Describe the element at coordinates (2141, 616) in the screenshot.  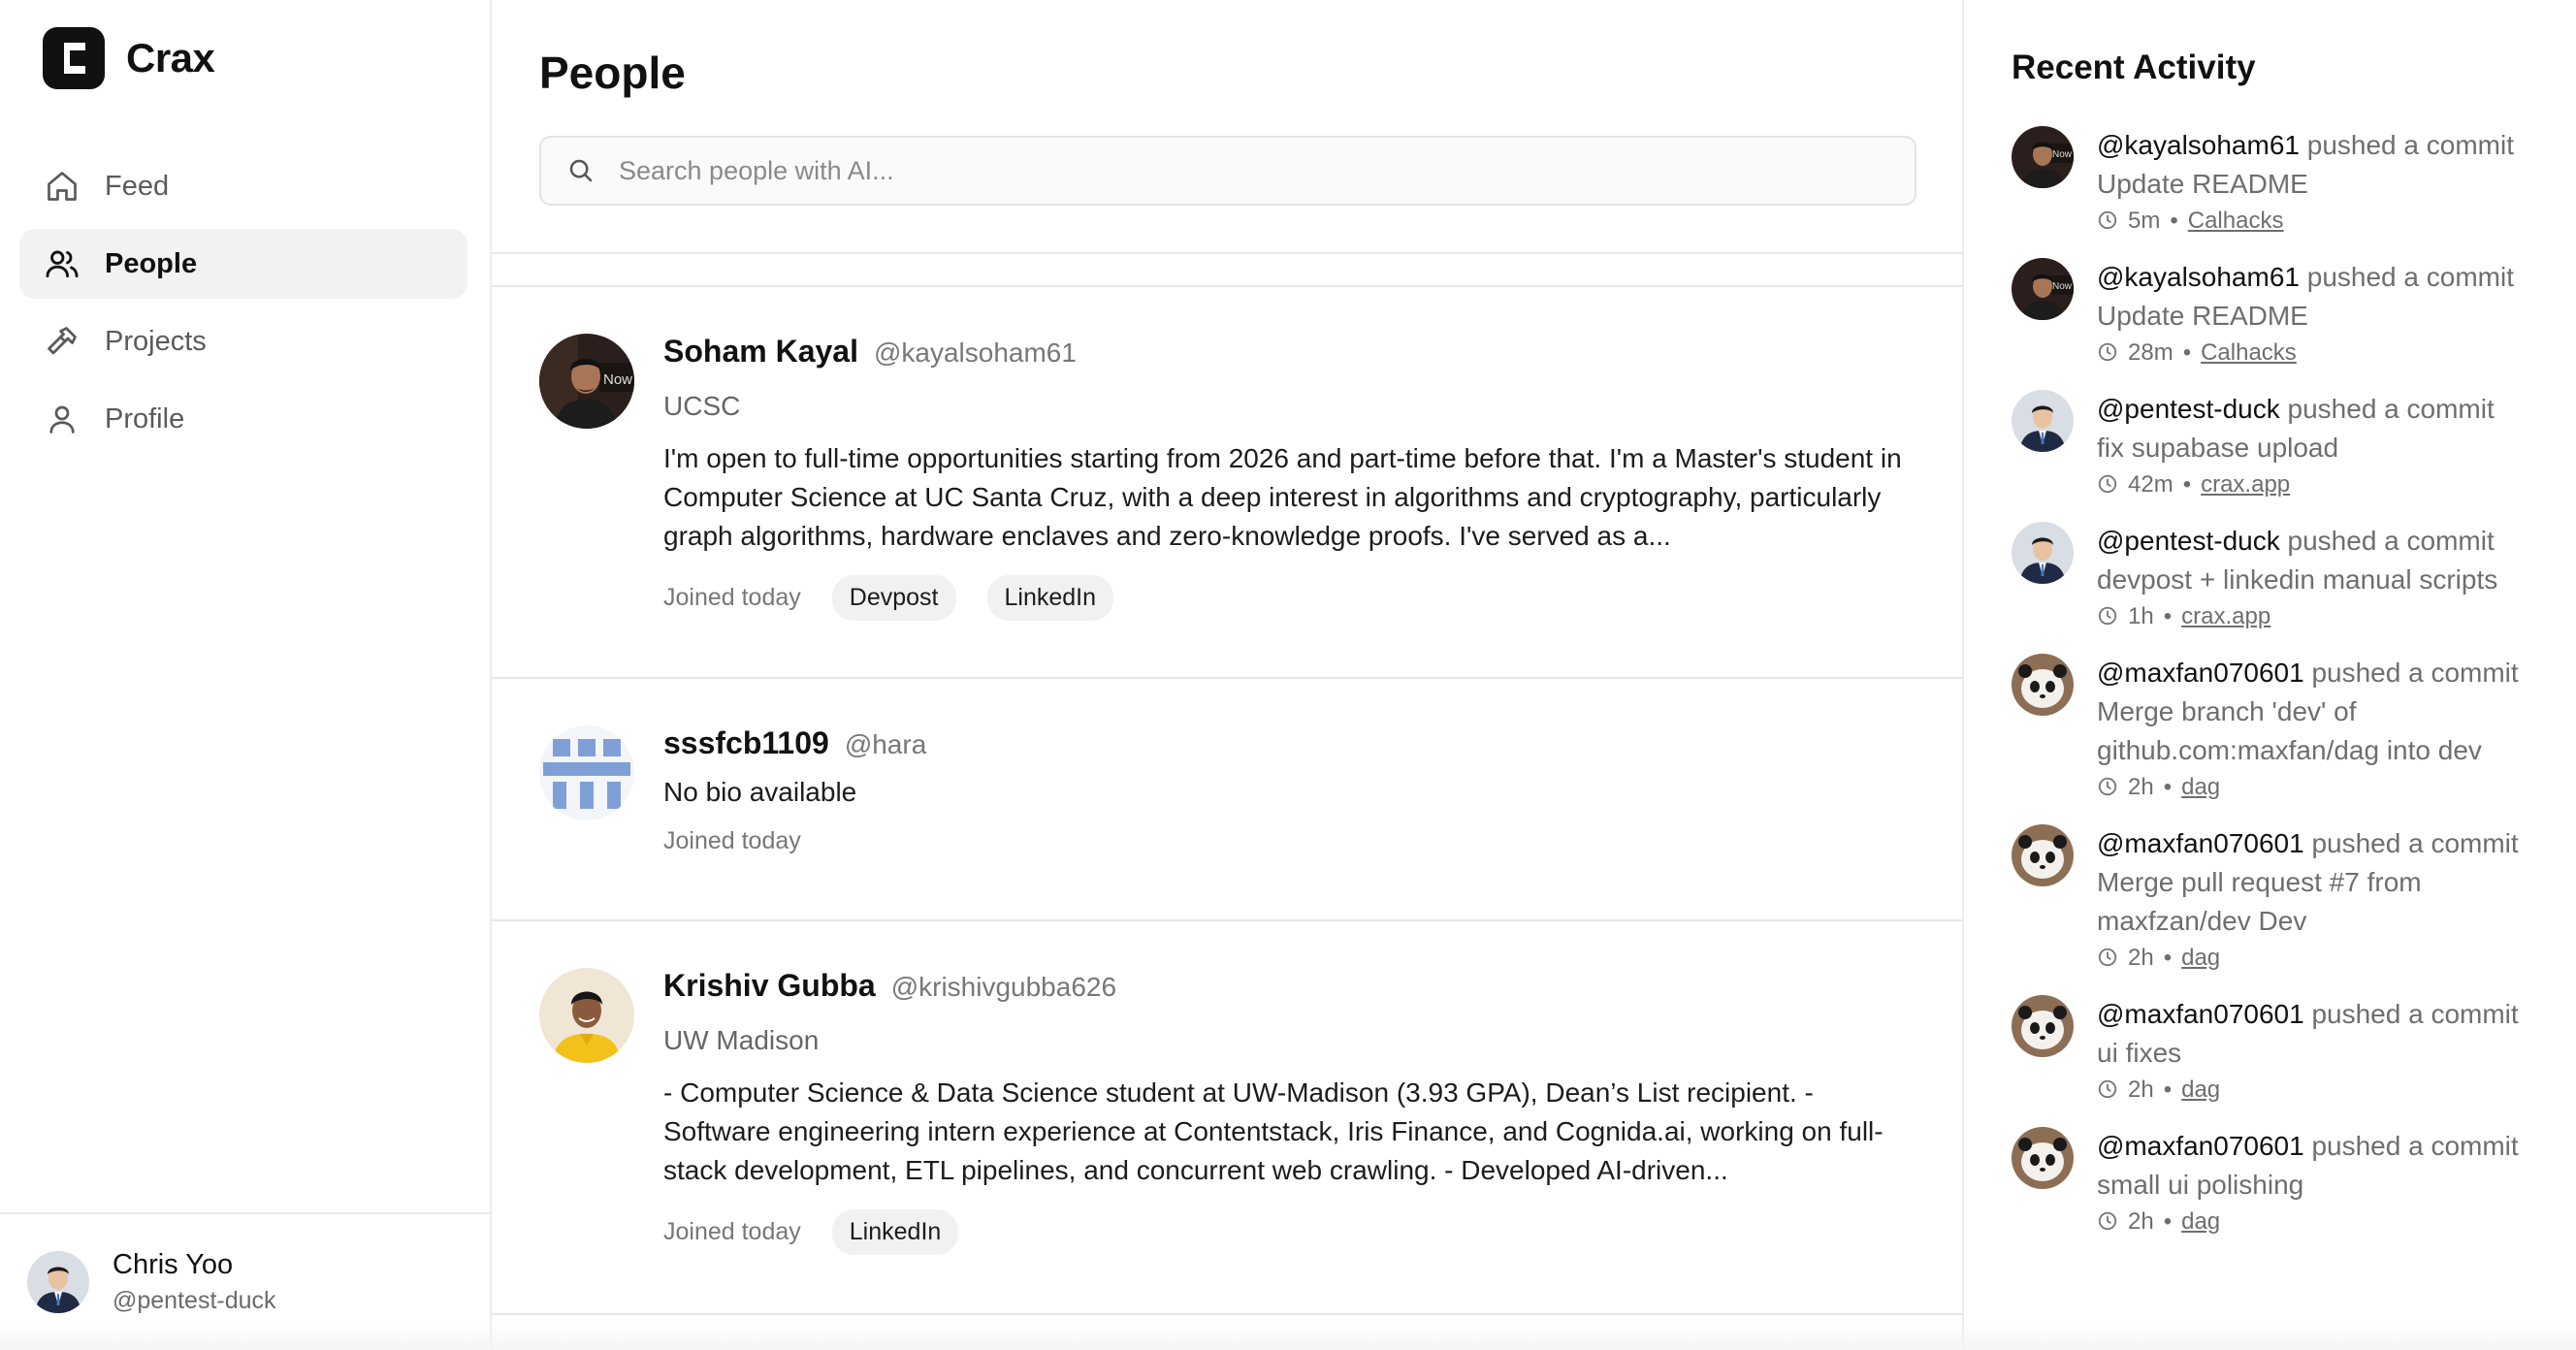
I see `activity-time: 1h` at that location.